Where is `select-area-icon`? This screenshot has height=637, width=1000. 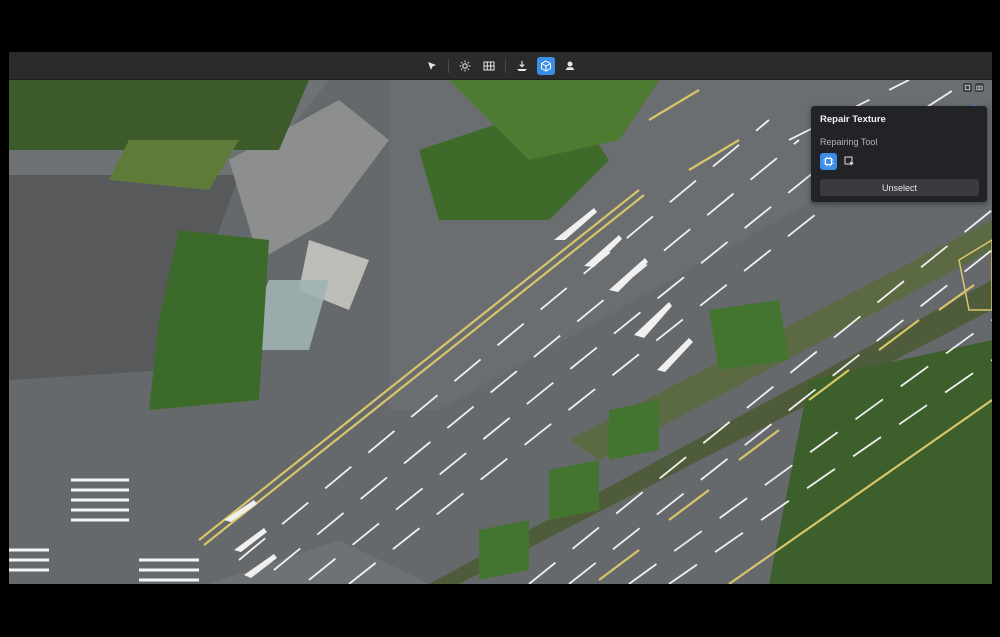
select-area-icon is located at coordinates (849, 161).